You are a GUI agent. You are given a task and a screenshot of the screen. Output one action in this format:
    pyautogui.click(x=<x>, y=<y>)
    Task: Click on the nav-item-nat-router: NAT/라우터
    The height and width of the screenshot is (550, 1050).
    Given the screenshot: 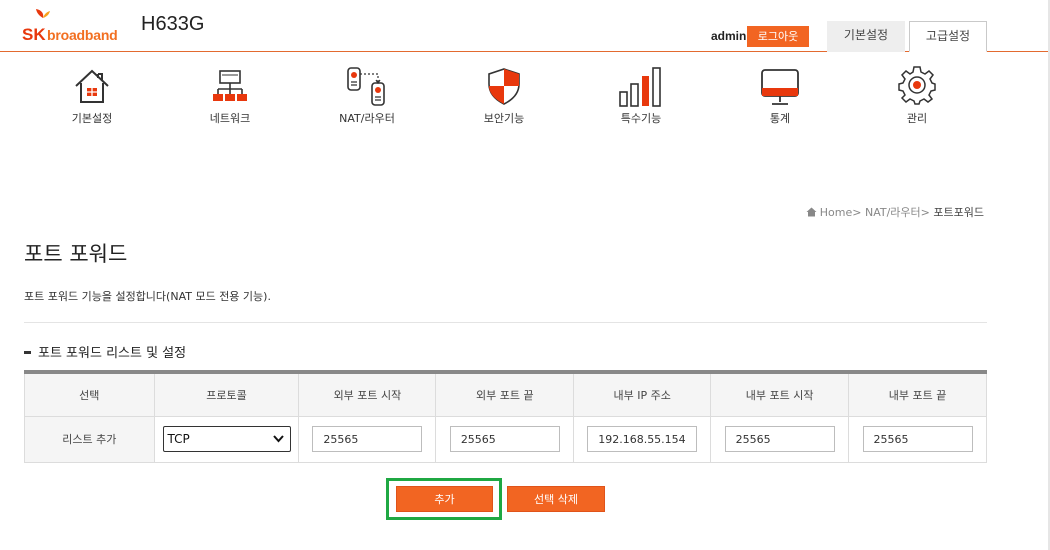 What is the action you would take?
    pyautogui.click(x=367, y=95)
    